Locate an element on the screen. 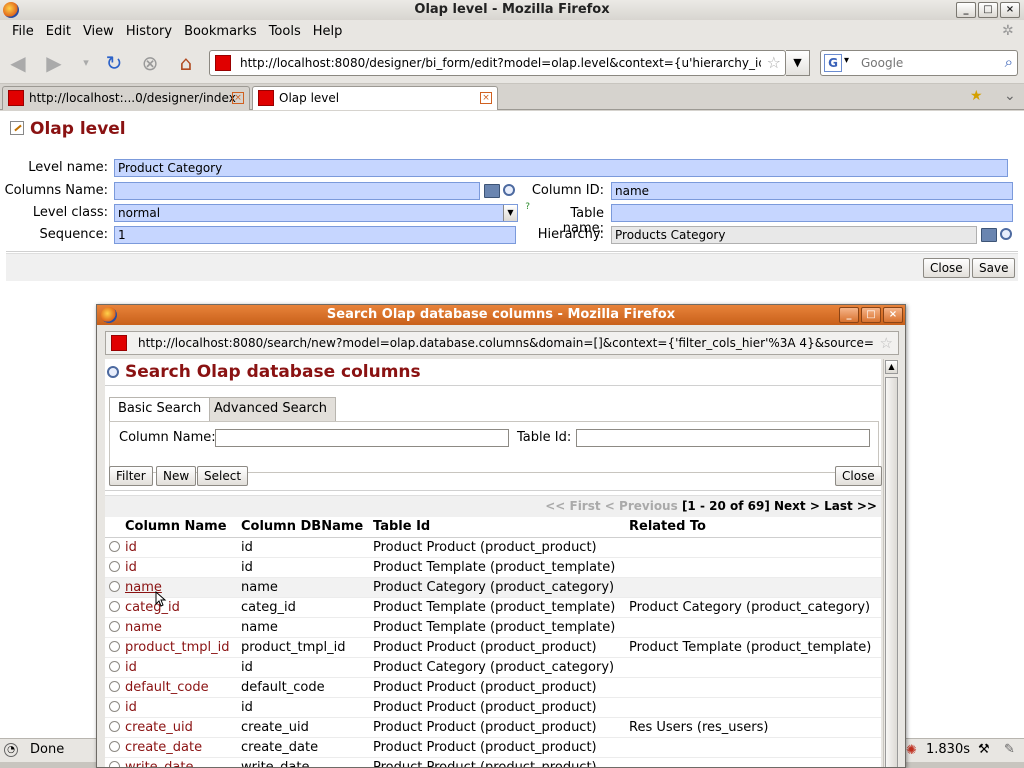 The width and height of the screenshot is (1024, 768). table-id-input is located at coordinates (723, 438).